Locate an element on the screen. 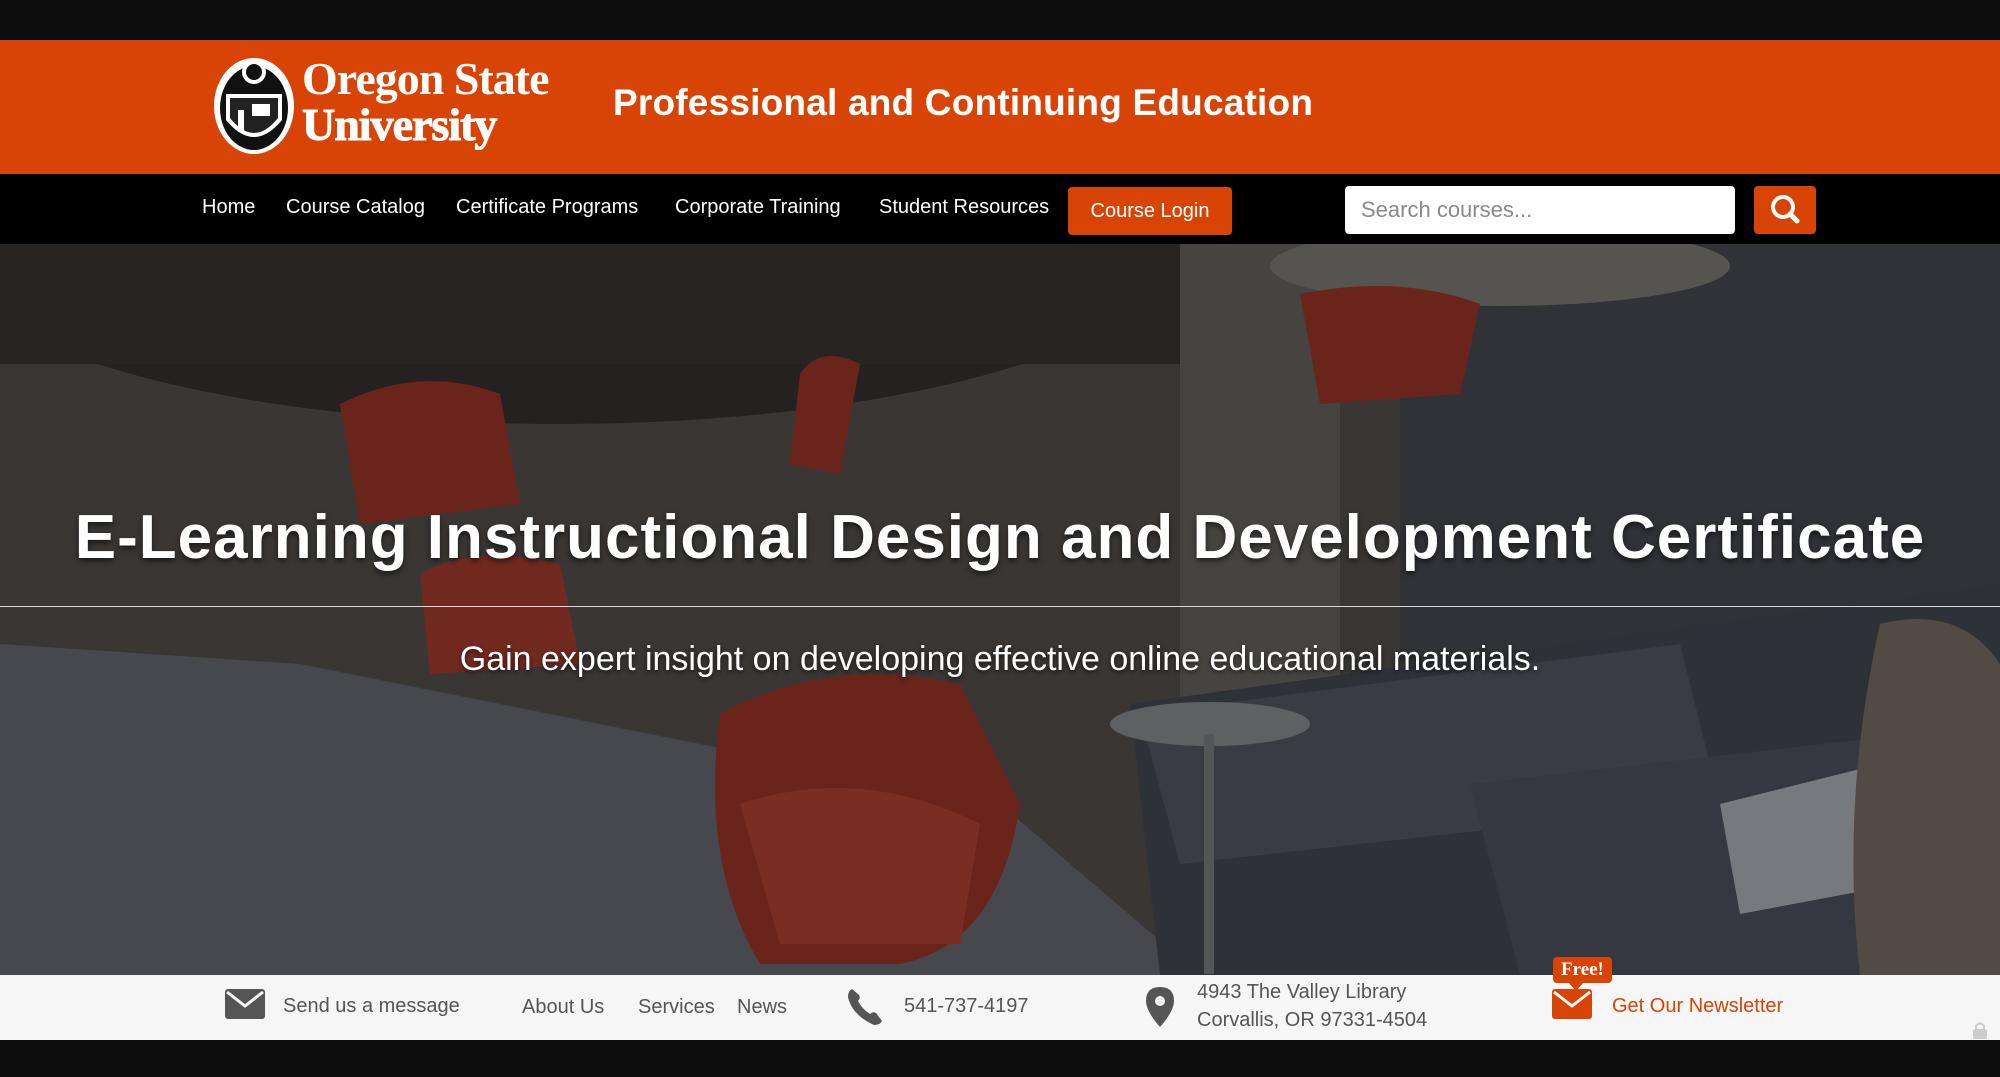 This screenshot has width=2000, height=1077. nav-course-catalog: Course Catalog is located at coordinates (355, 207).